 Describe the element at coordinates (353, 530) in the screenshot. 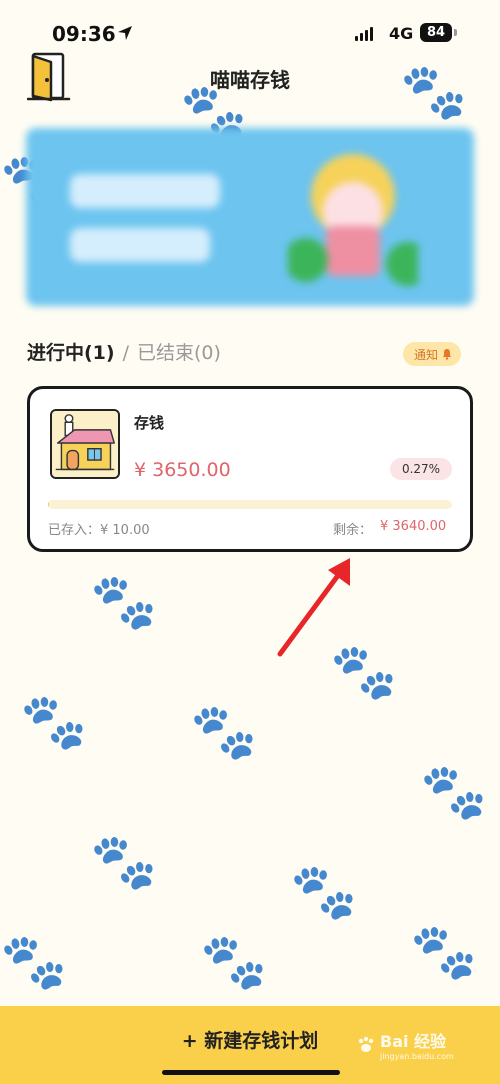

I see `remaining-label: 剩余：` at that location.